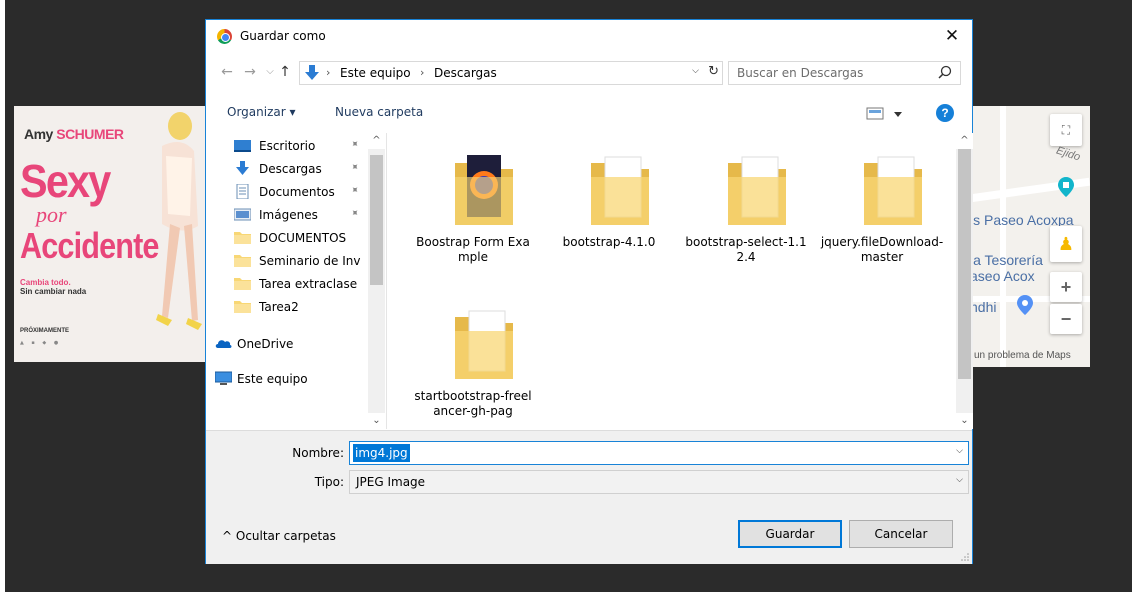 The image size is (1132, 592). What do you see at coordinates (223, 378) in the screenshot?
I see `computer-icon` at bounding box center [223, 378].